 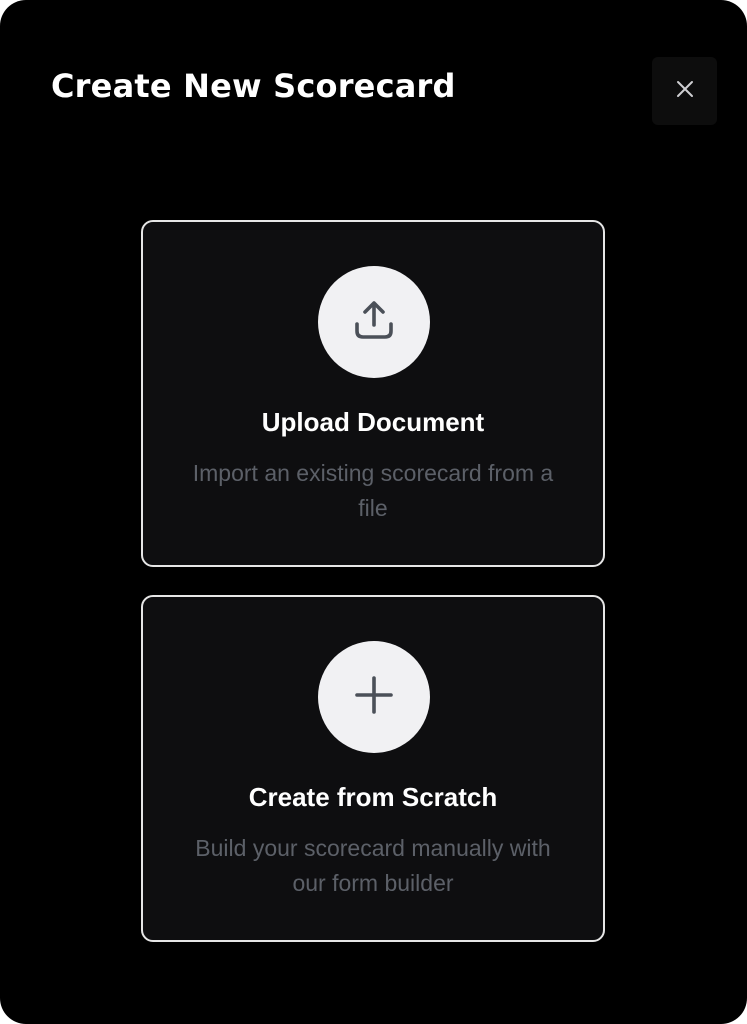 I want to click on close-button, so click(x=684, y=91).